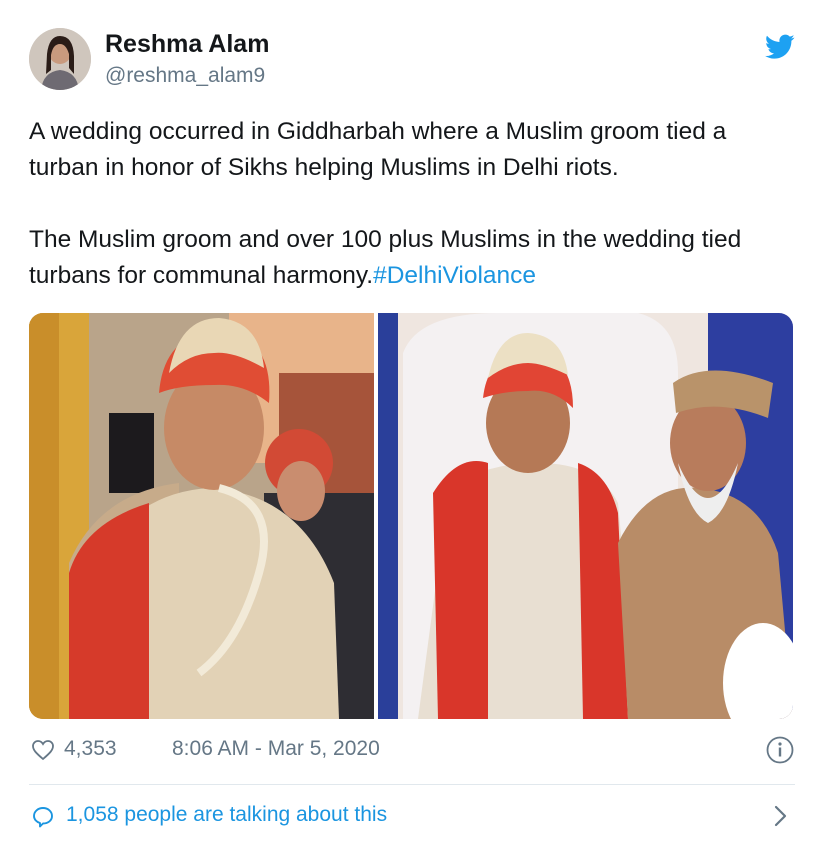 The width and height of the screenshot is (824, 846). Describe the element at coordinates (780, 47) in the screenshot. I see `twitter-bird-icon` at that location.